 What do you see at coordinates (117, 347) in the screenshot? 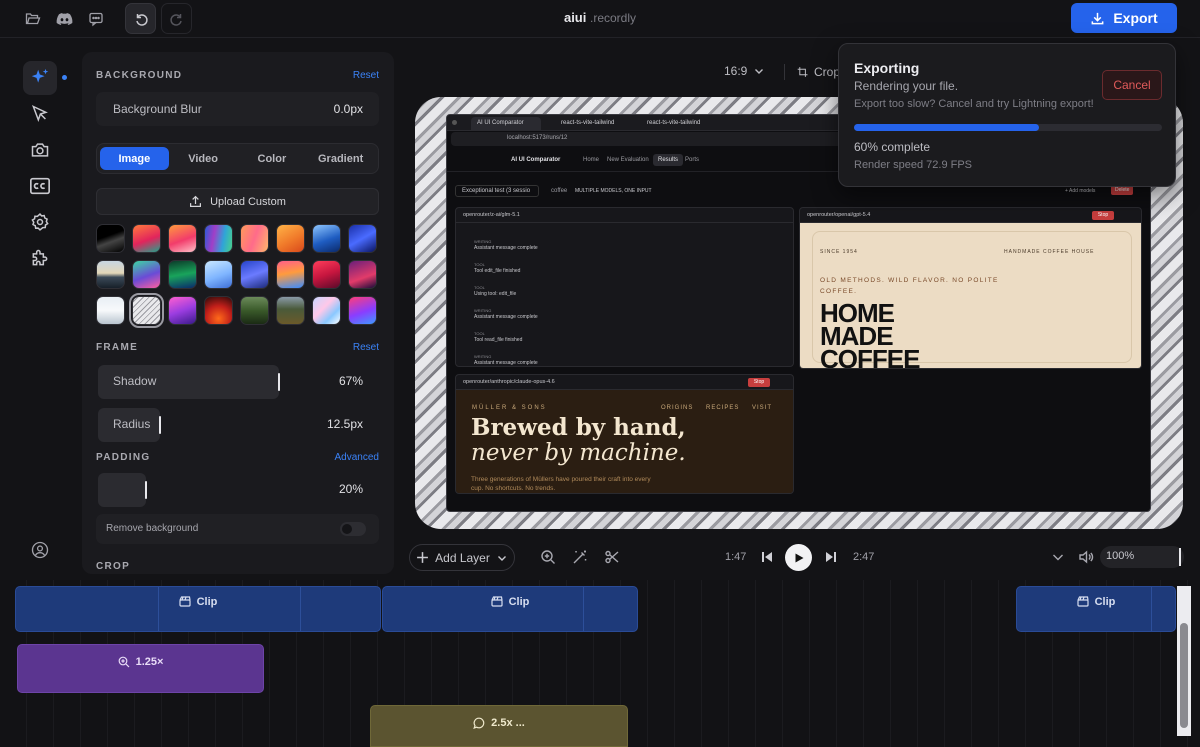
I see `frame-section-title: FRAME` at bounding box center [117, 347].